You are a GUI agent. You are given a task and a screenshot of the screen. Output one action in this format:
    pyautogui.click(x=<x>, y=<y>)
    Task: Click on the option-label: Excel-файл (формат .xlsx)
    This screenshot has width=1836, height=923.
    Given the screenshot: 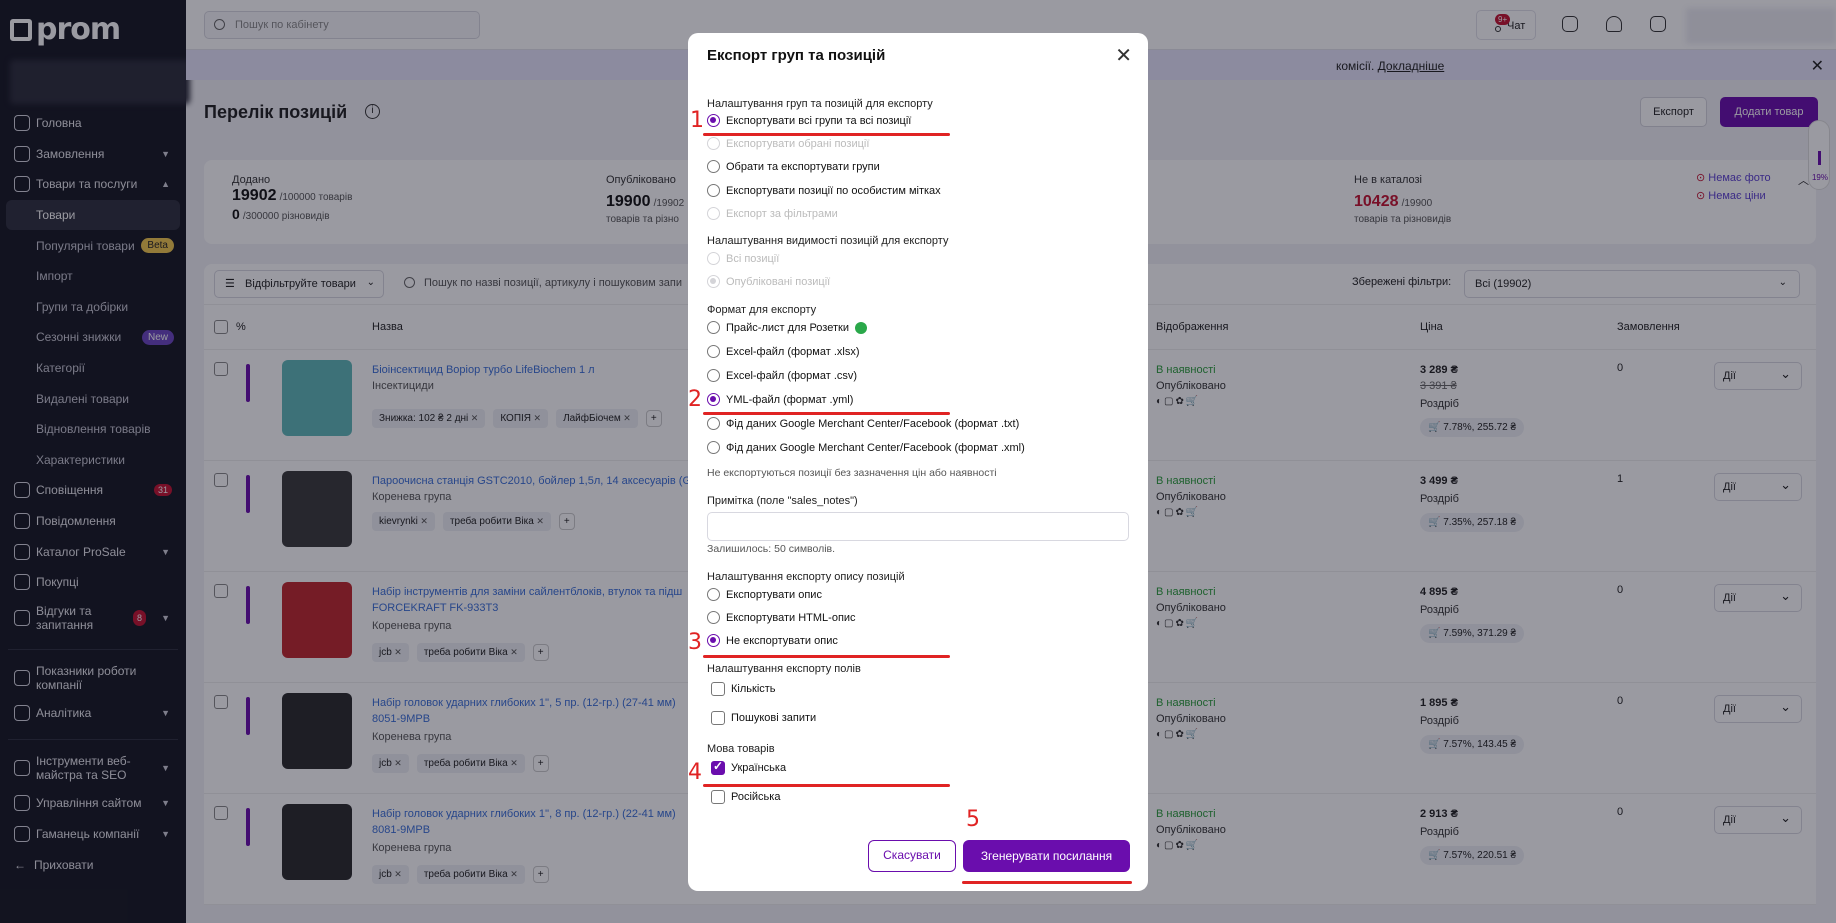 What is the action you would take?
    pyautogui.click(x=793, y=351)
    